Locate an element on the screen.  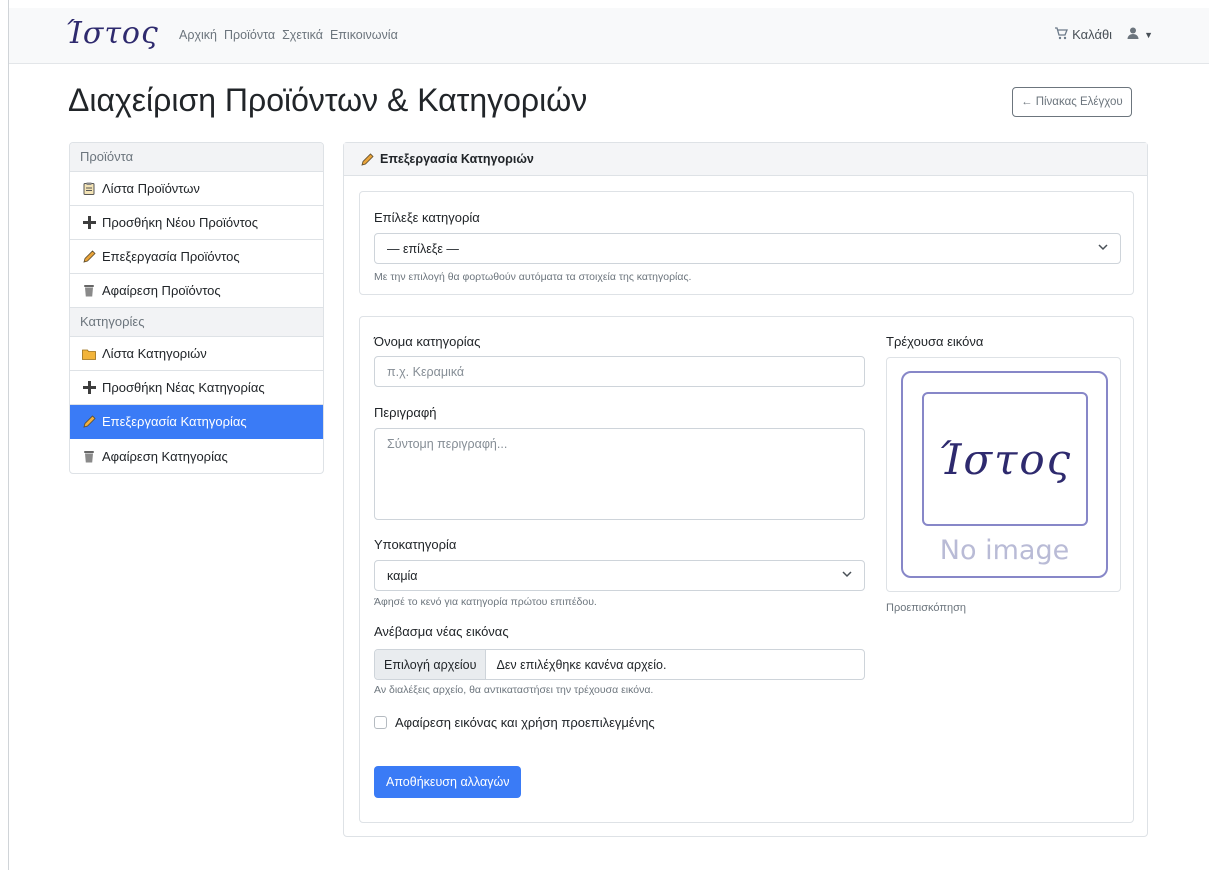
sidebar-item-edit-product: Επεξεργασία Προϊόντος is located at coordinates (196, 257).